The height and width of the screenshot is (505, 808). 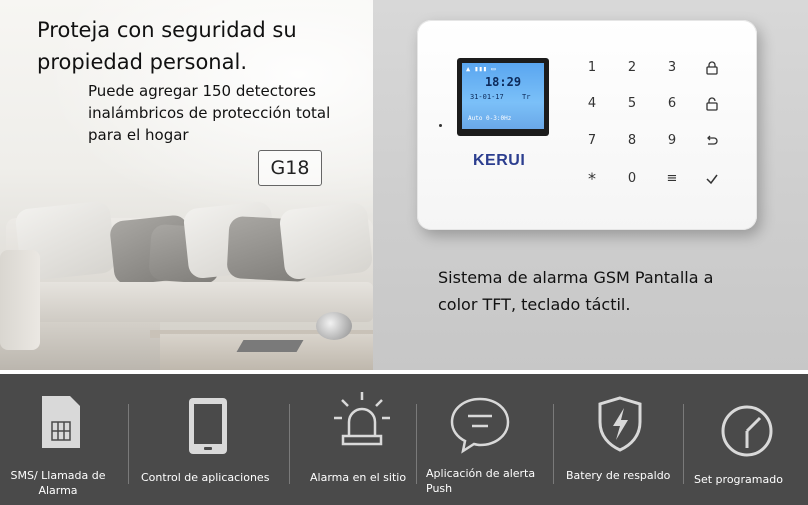 What do you see at coordinates (358, 477) in the screenshot?
I see `feature-onsite-alarm-label: Alarma en el sitio` at bounding box center [358, 477].